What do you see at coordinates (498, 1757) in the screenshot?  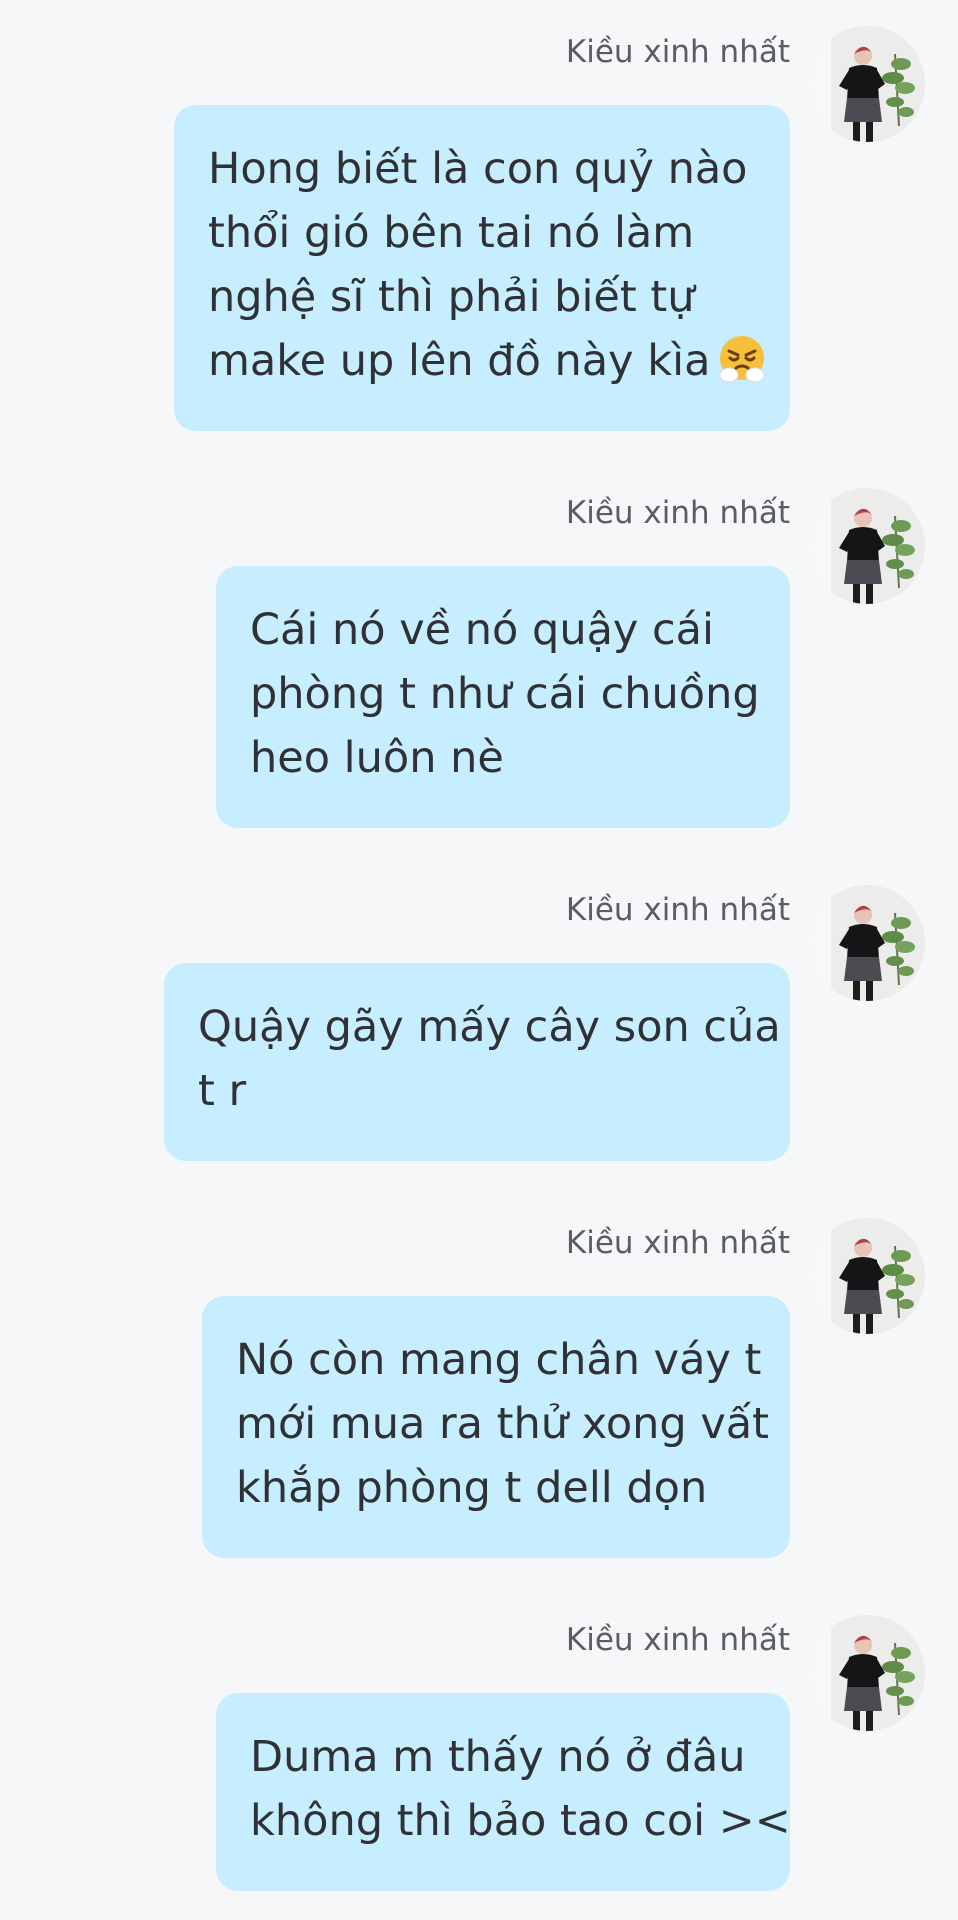 I see `message-text-line: Duma m thấy nó ở đâu` at bounding box center [498, 1757].